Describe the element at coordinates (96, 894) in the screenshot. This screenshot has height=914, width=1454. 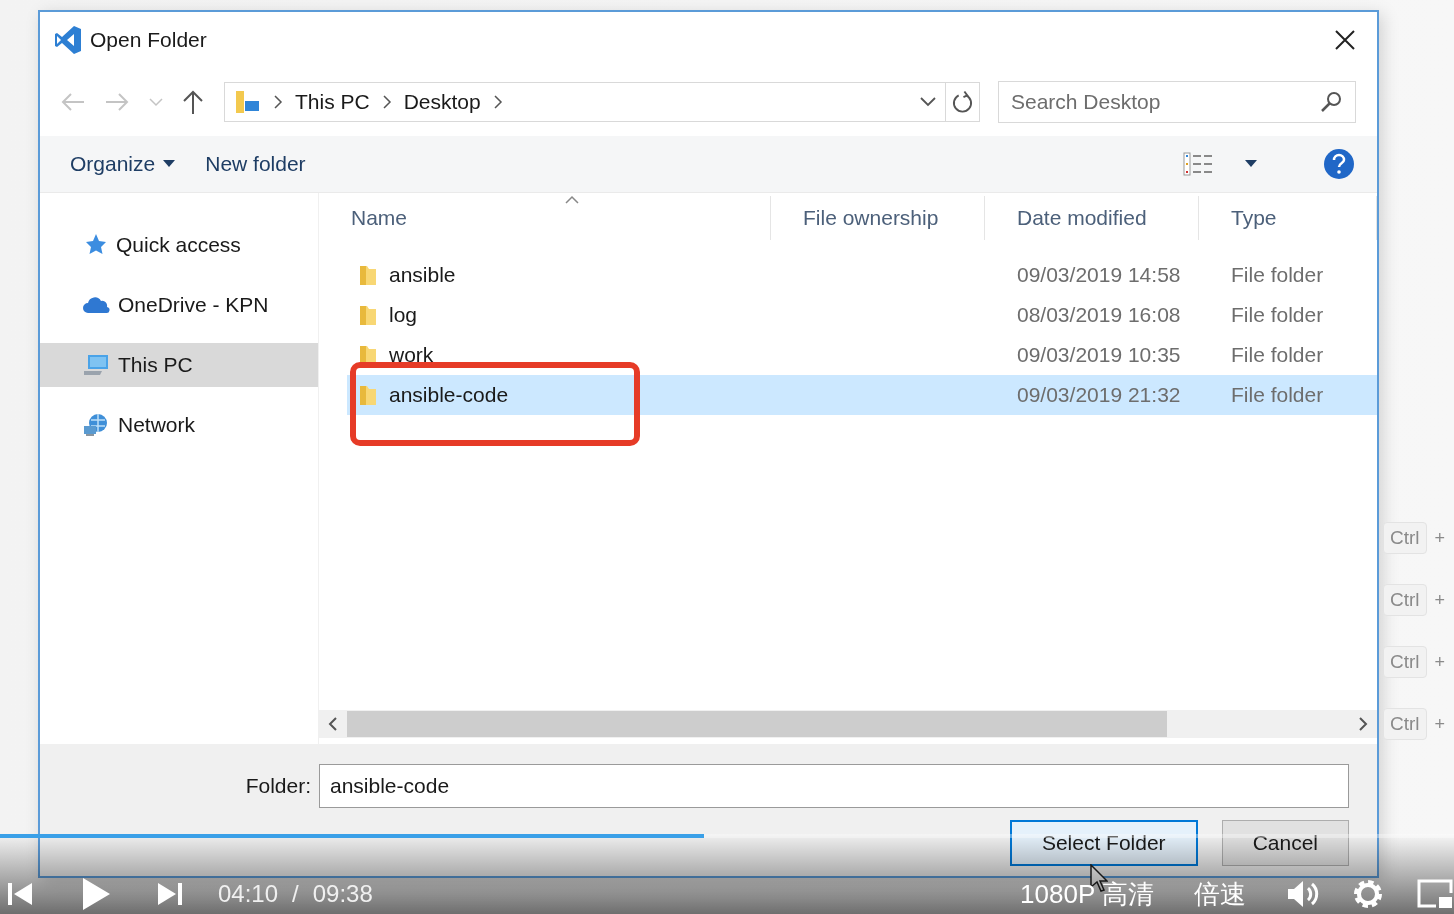
I see `play-button` at that location.